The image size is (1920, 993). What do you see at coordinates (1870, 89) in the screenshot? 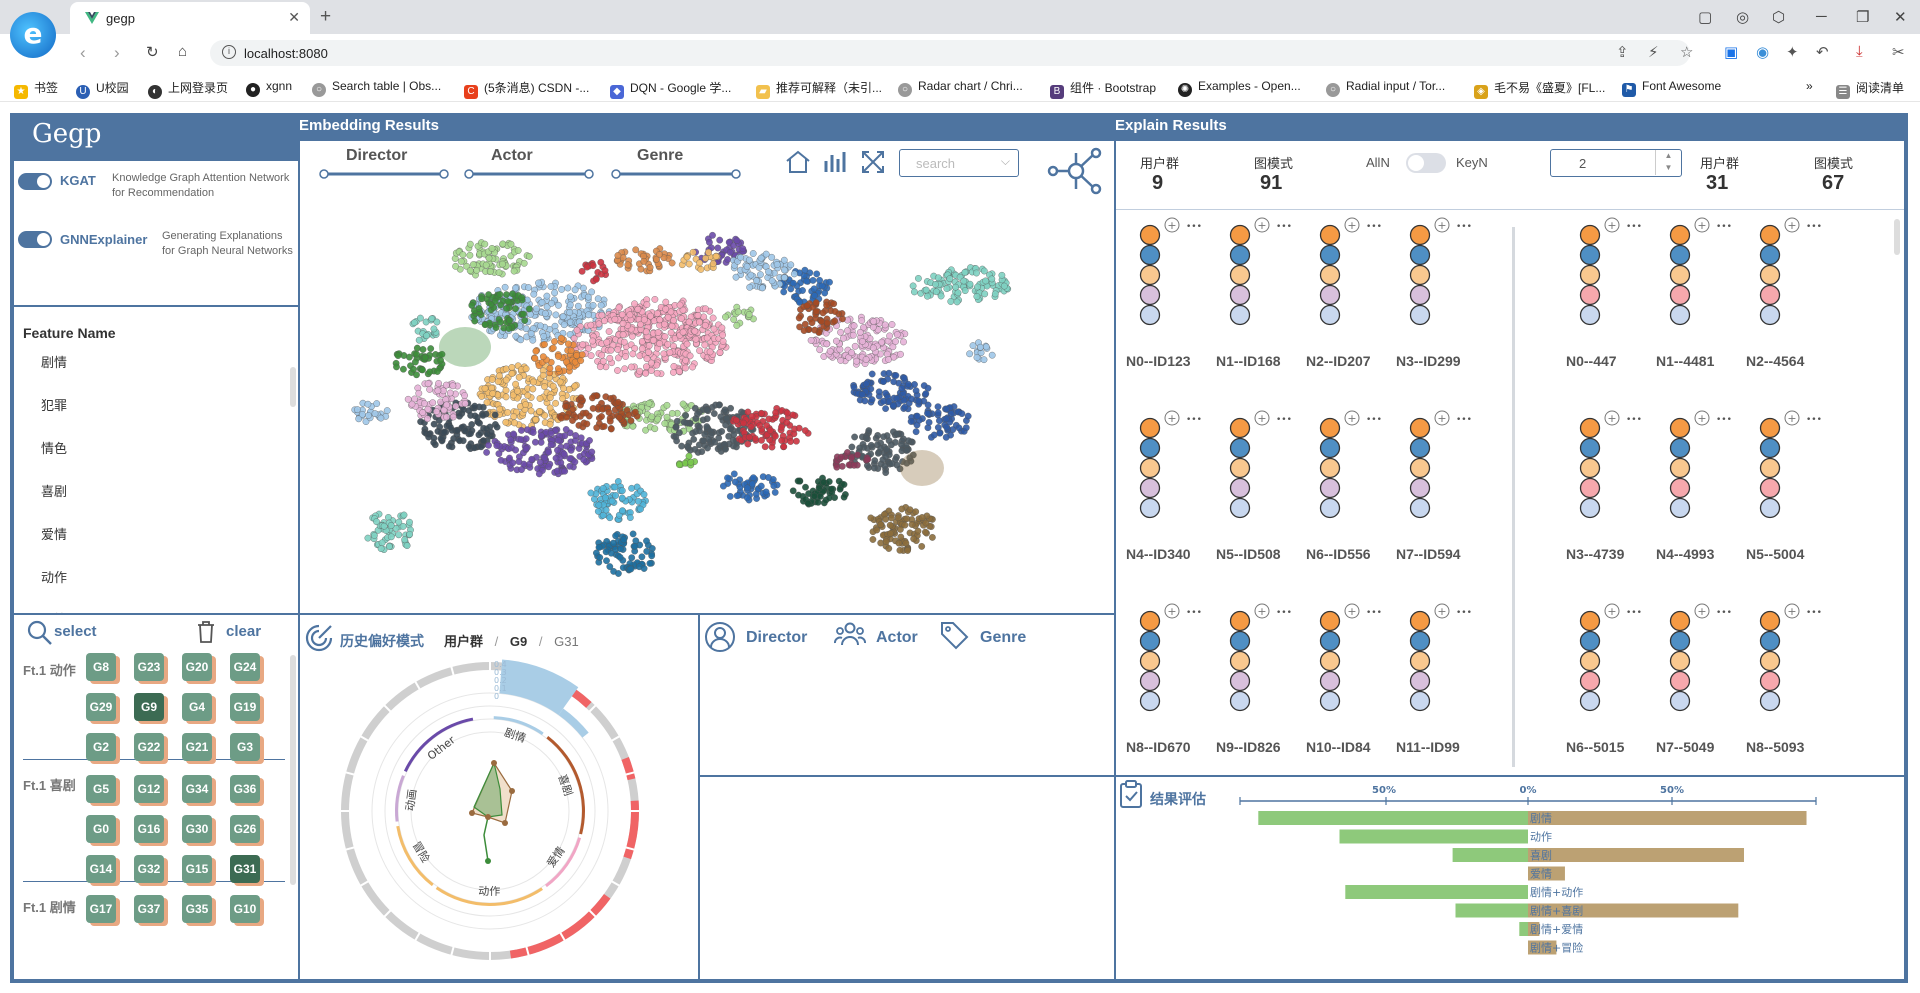
I see `reading-list: ☰ 阅读清单` at bounding box center [1870, 89].